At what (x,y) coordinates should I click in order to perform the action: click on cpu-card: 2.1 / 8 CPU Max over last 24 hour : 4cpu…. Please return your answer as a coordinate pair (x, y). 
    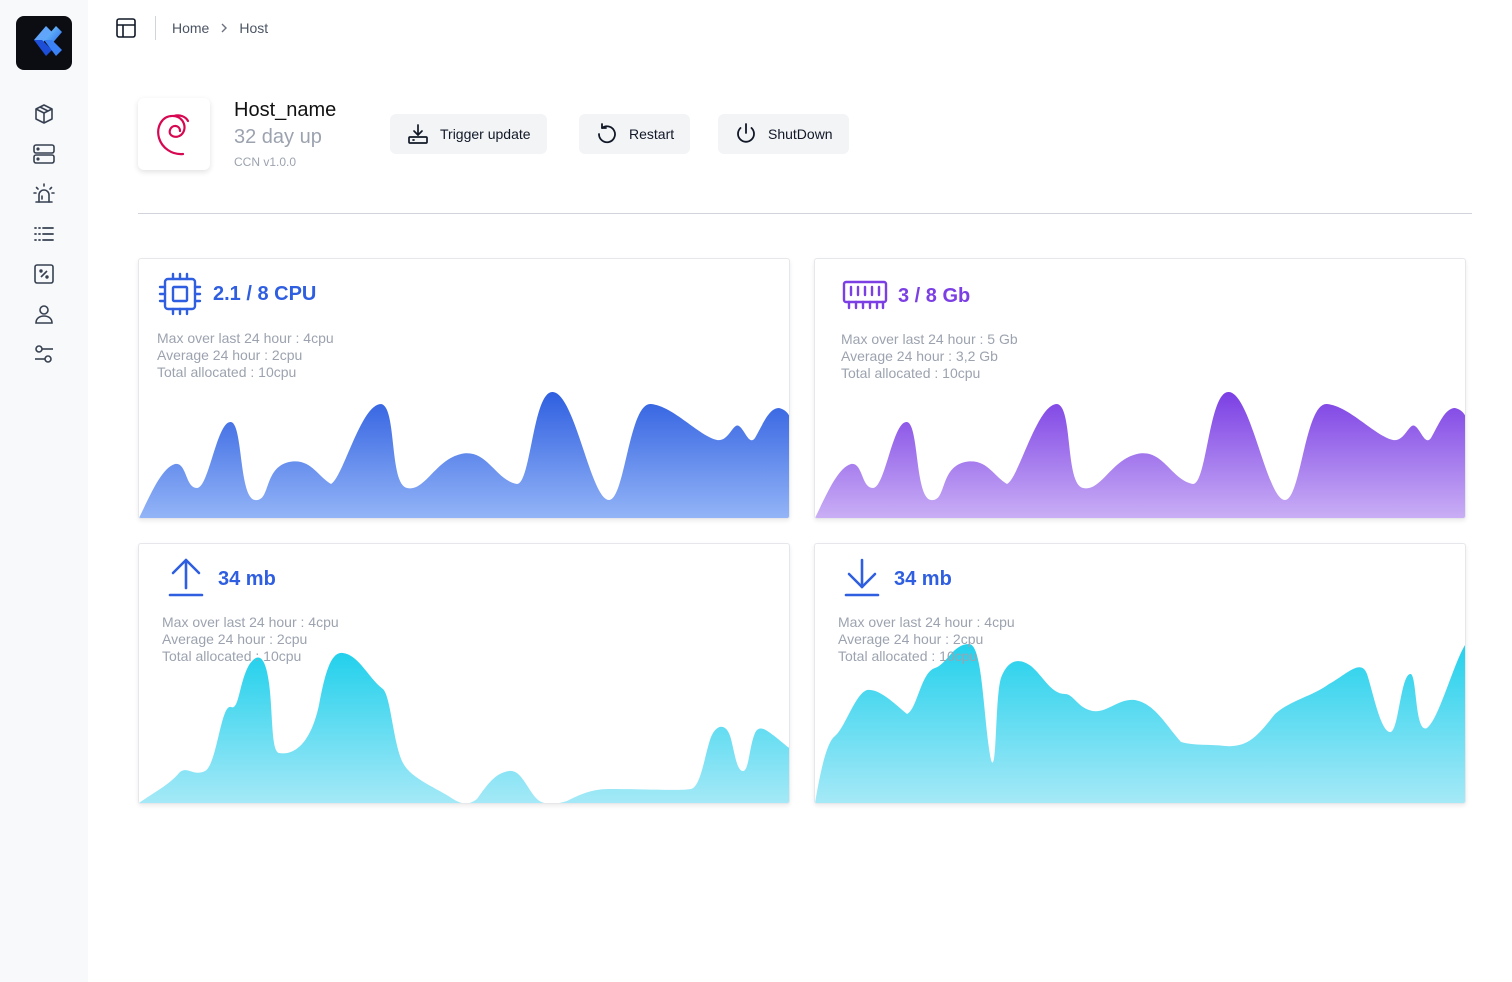
    Looking at the image, I should click on (464, 388).